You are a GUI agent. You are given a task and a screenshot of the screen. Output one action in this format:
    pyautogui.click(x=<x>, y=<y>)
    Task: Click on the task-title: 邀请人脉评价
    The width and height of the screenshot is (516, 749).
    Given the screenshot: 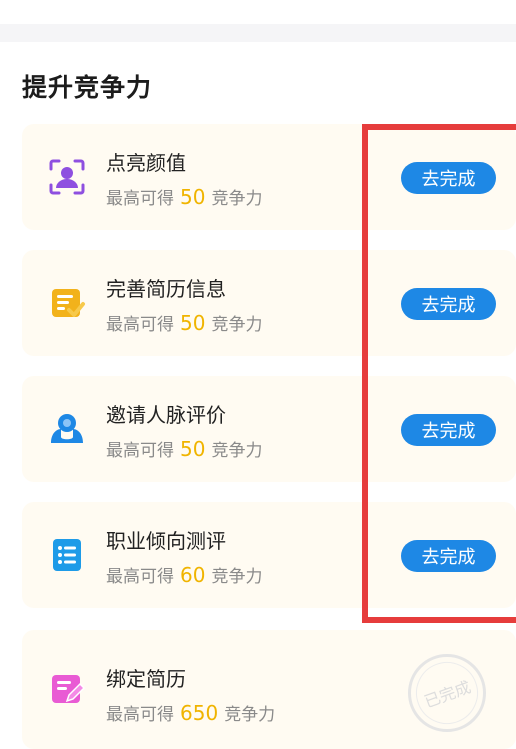 What is the action you would take?
    pyautogui.click(x=166, y=415)
    